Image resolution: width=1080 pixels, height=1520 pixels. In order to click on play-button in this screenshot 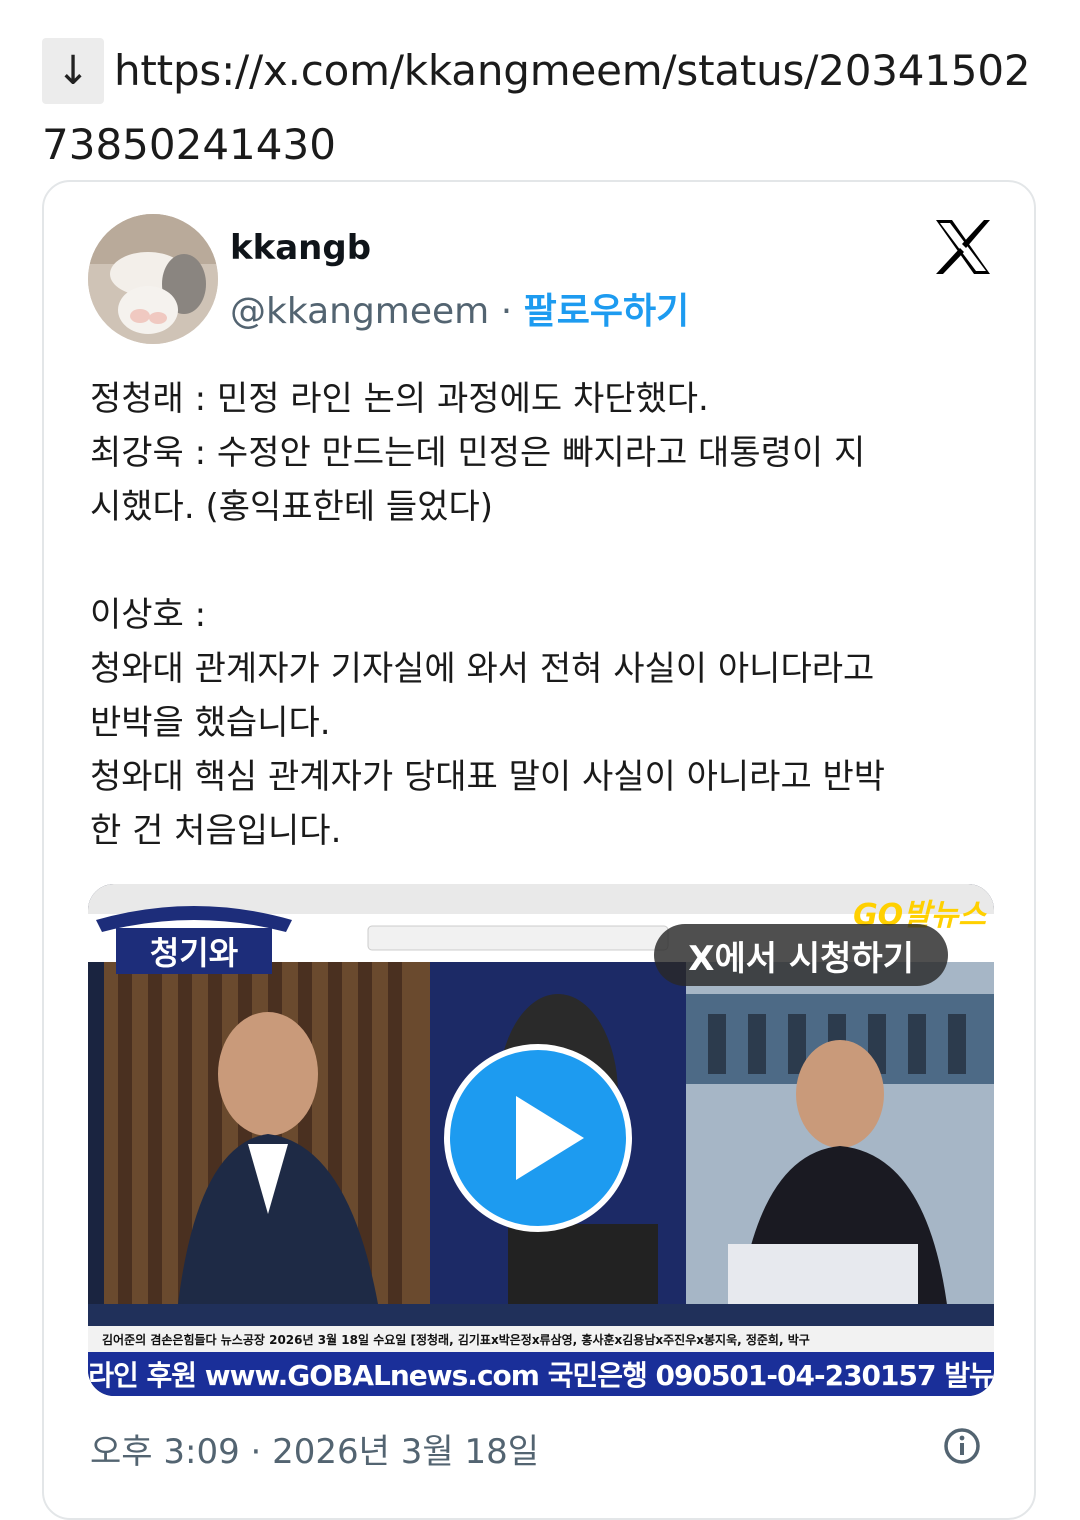, I will do `click(538, 1138)`.